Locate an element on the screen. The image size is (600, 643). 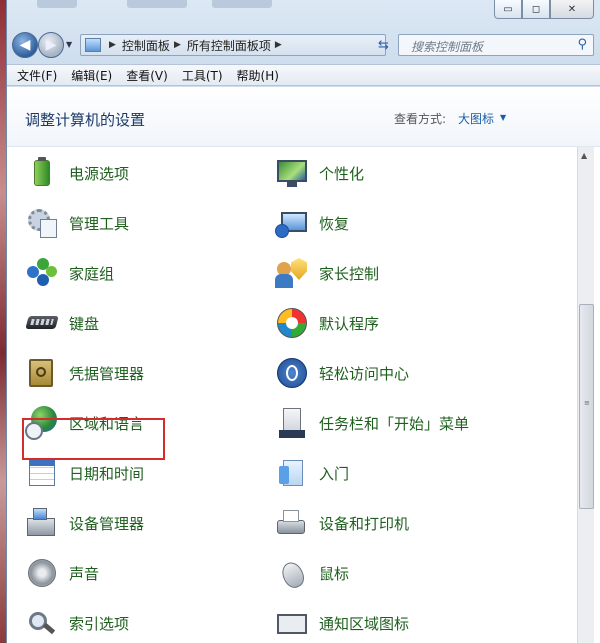
device-manager-icon is located at coordinates (42, 523).